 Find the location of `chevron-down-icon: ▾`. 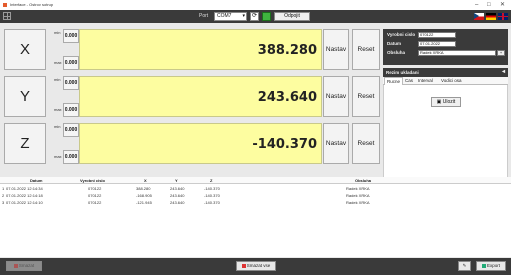

chevron-down-icon: ▾ is located at coordinates (243, 16).